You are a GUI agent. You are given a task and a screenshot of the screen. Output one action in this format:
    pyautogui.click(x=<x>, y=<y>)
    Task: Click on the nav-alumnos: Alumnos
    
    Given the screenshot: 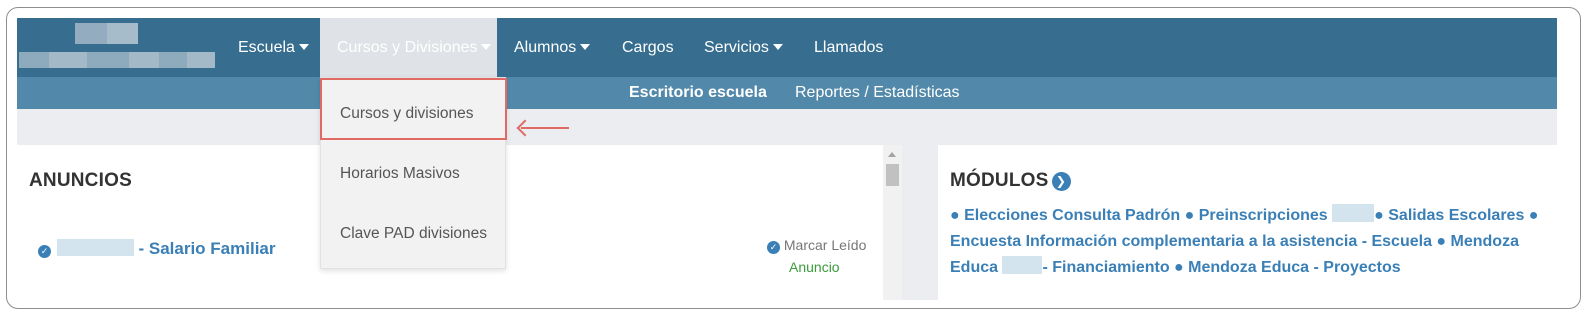 What is the action you would take?
    pyautogui.click(x=552, y=47)
    